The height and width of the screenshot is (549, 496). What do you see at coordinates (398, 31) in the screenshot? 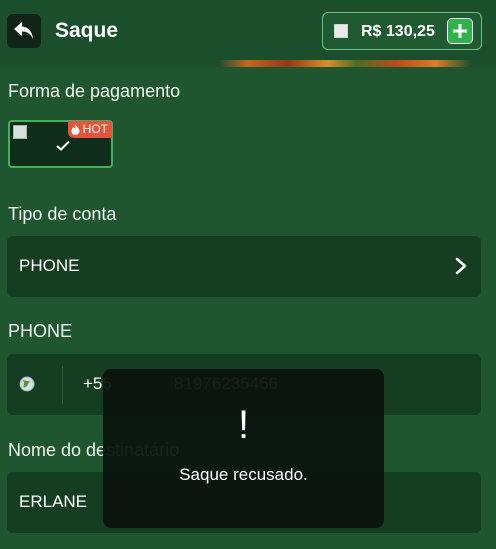
I see `balance-amount: R$ 130,25` at bounding box center [398, 31].